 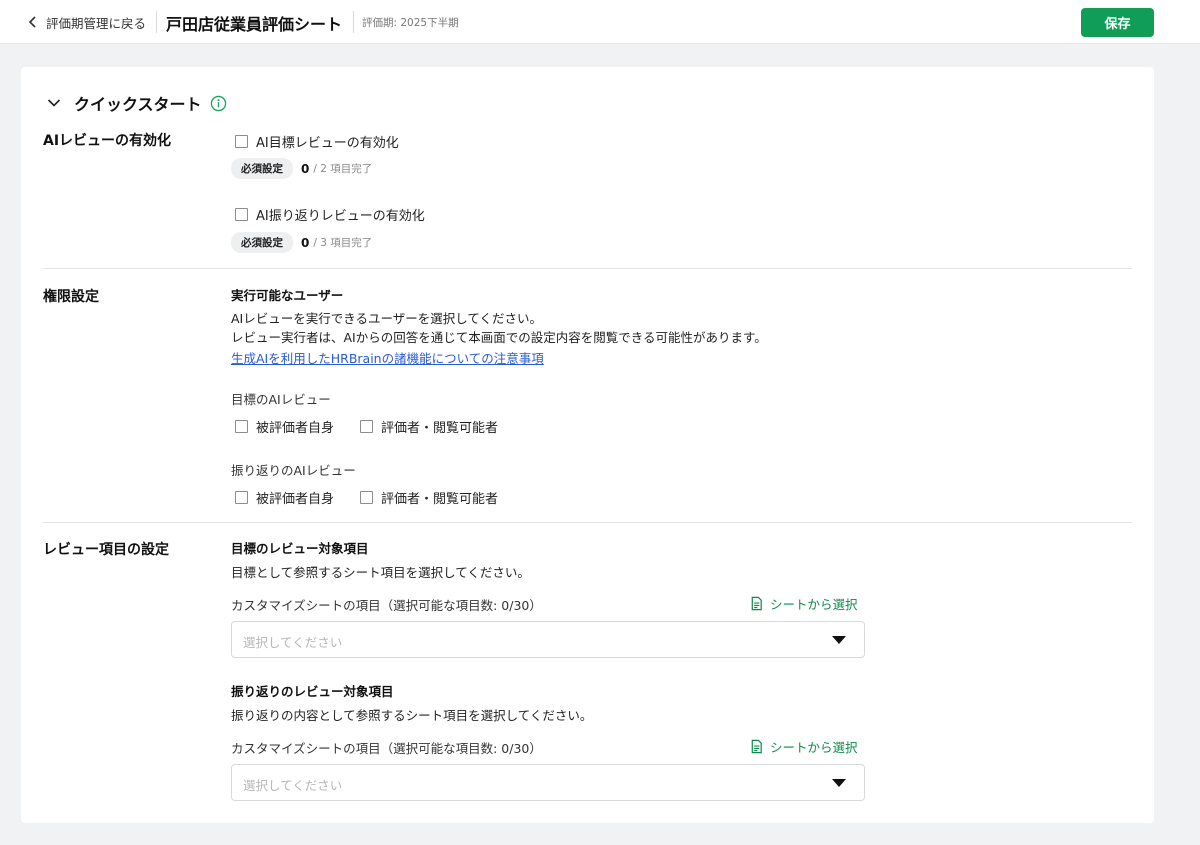 I want to click on progress-row-reflection: 必須設定 0 / 3 項目完了, so click(x=301, y=242).